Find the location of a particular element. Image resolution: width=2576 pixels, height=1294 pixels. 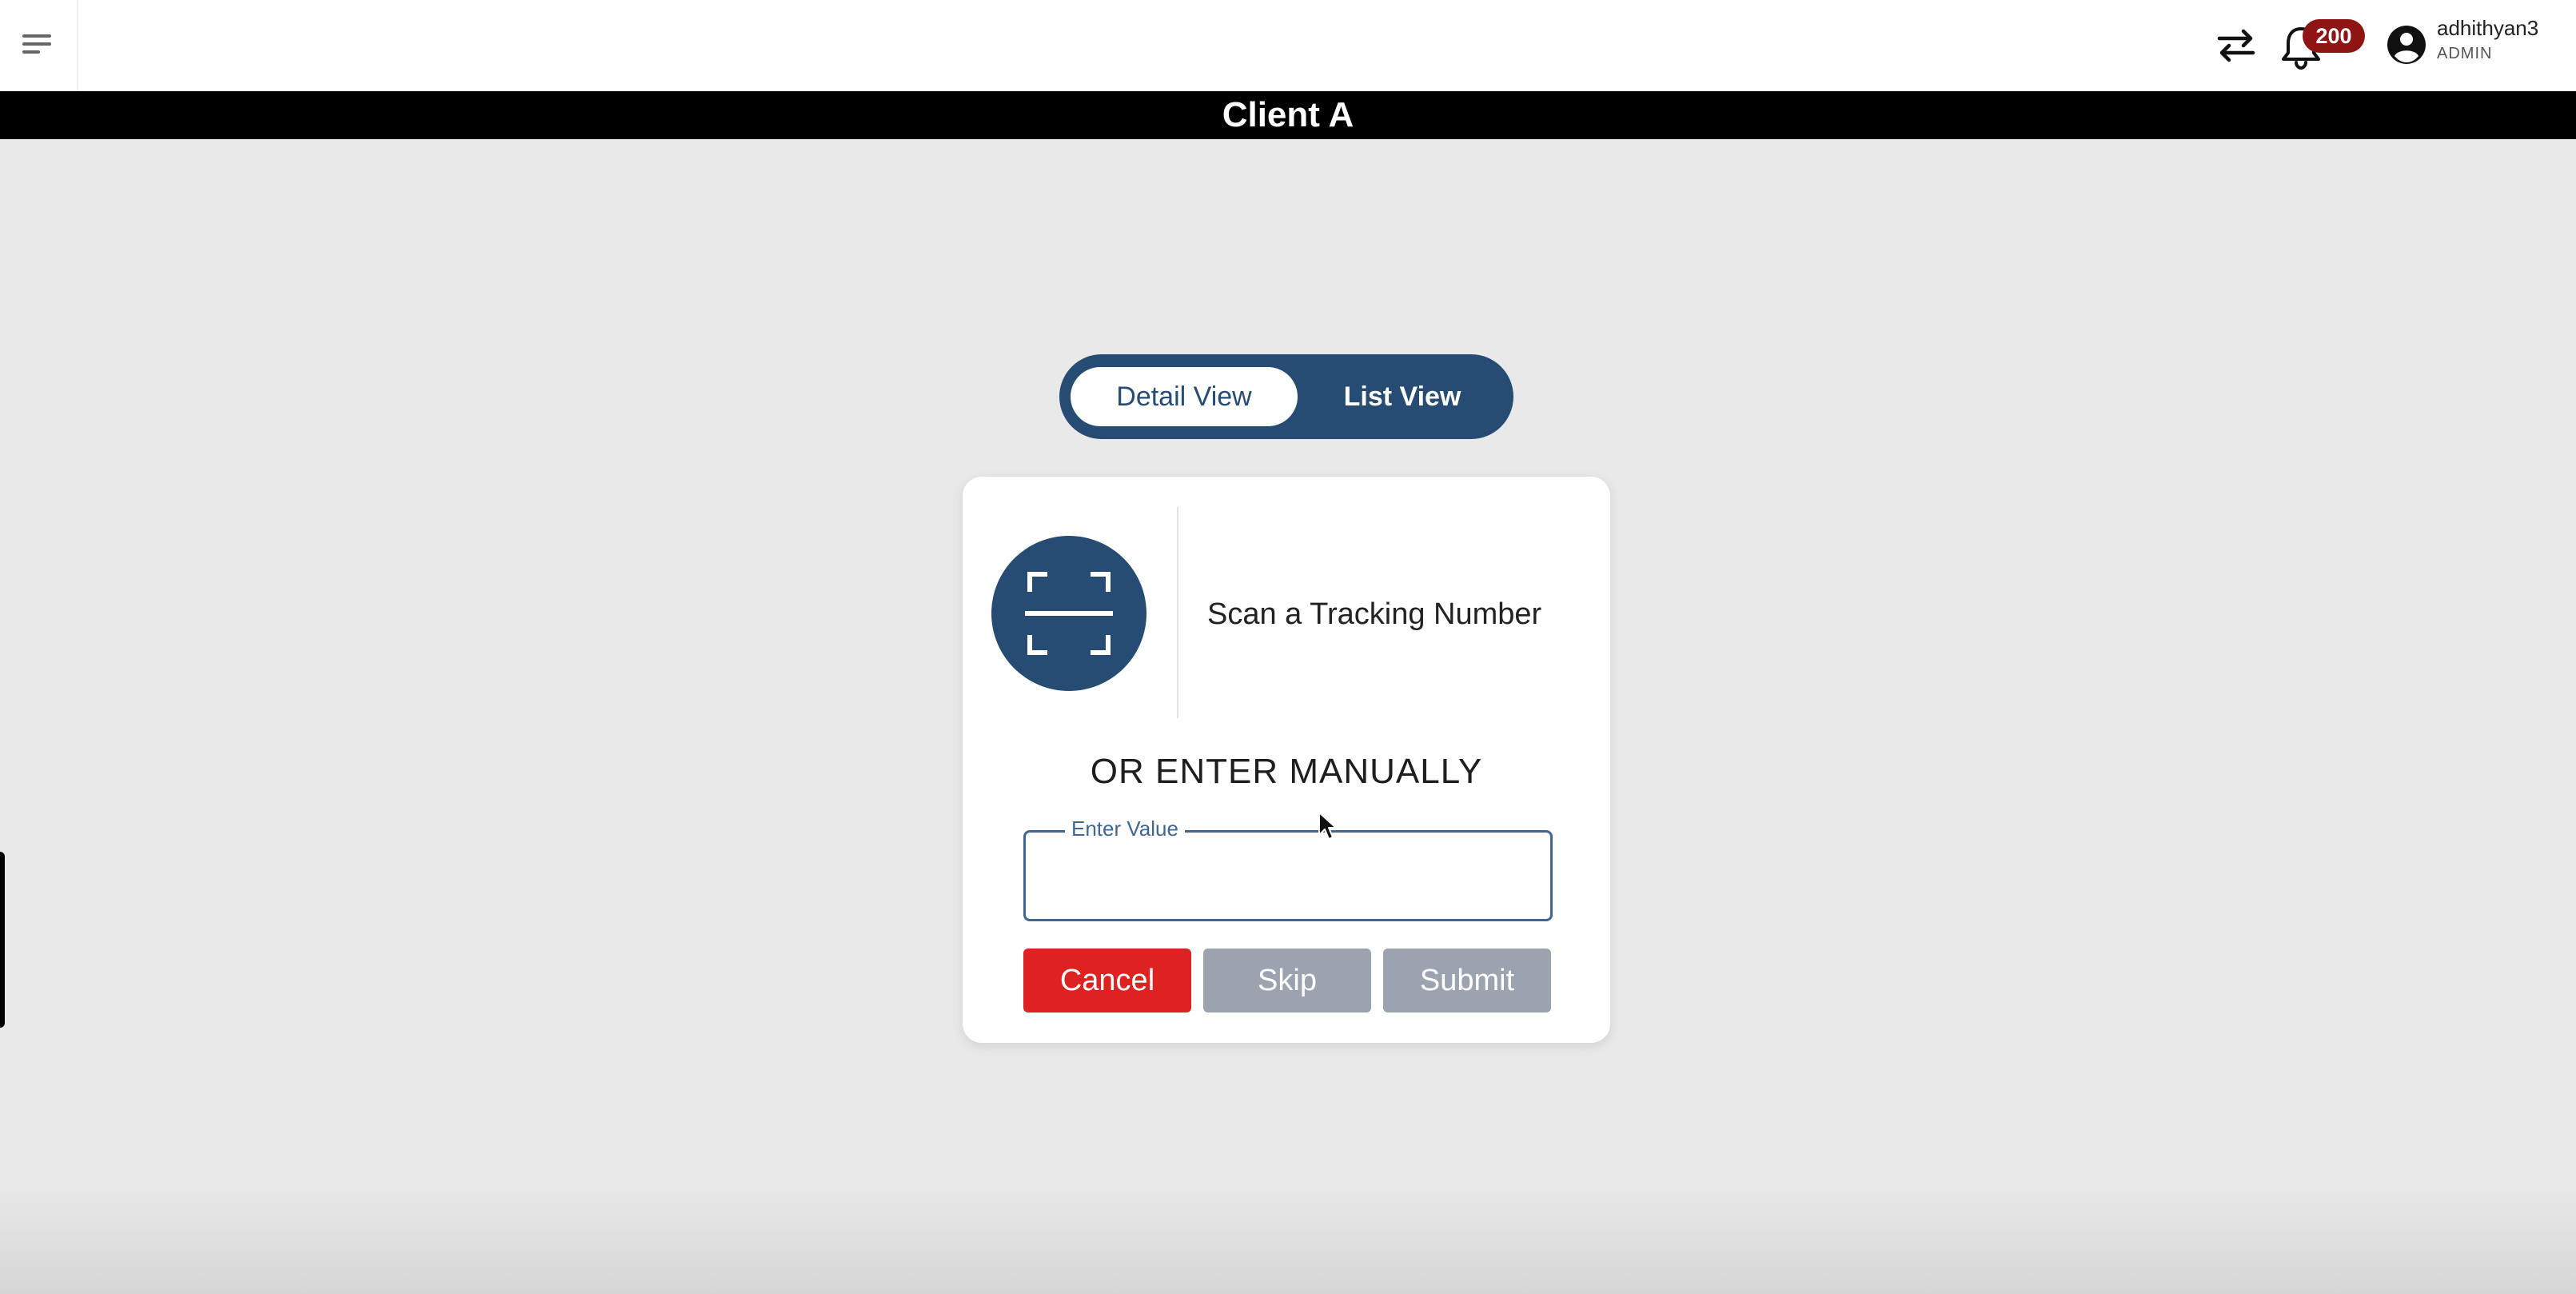

tab-list-view: List View is located at coordinates (1402, 396).